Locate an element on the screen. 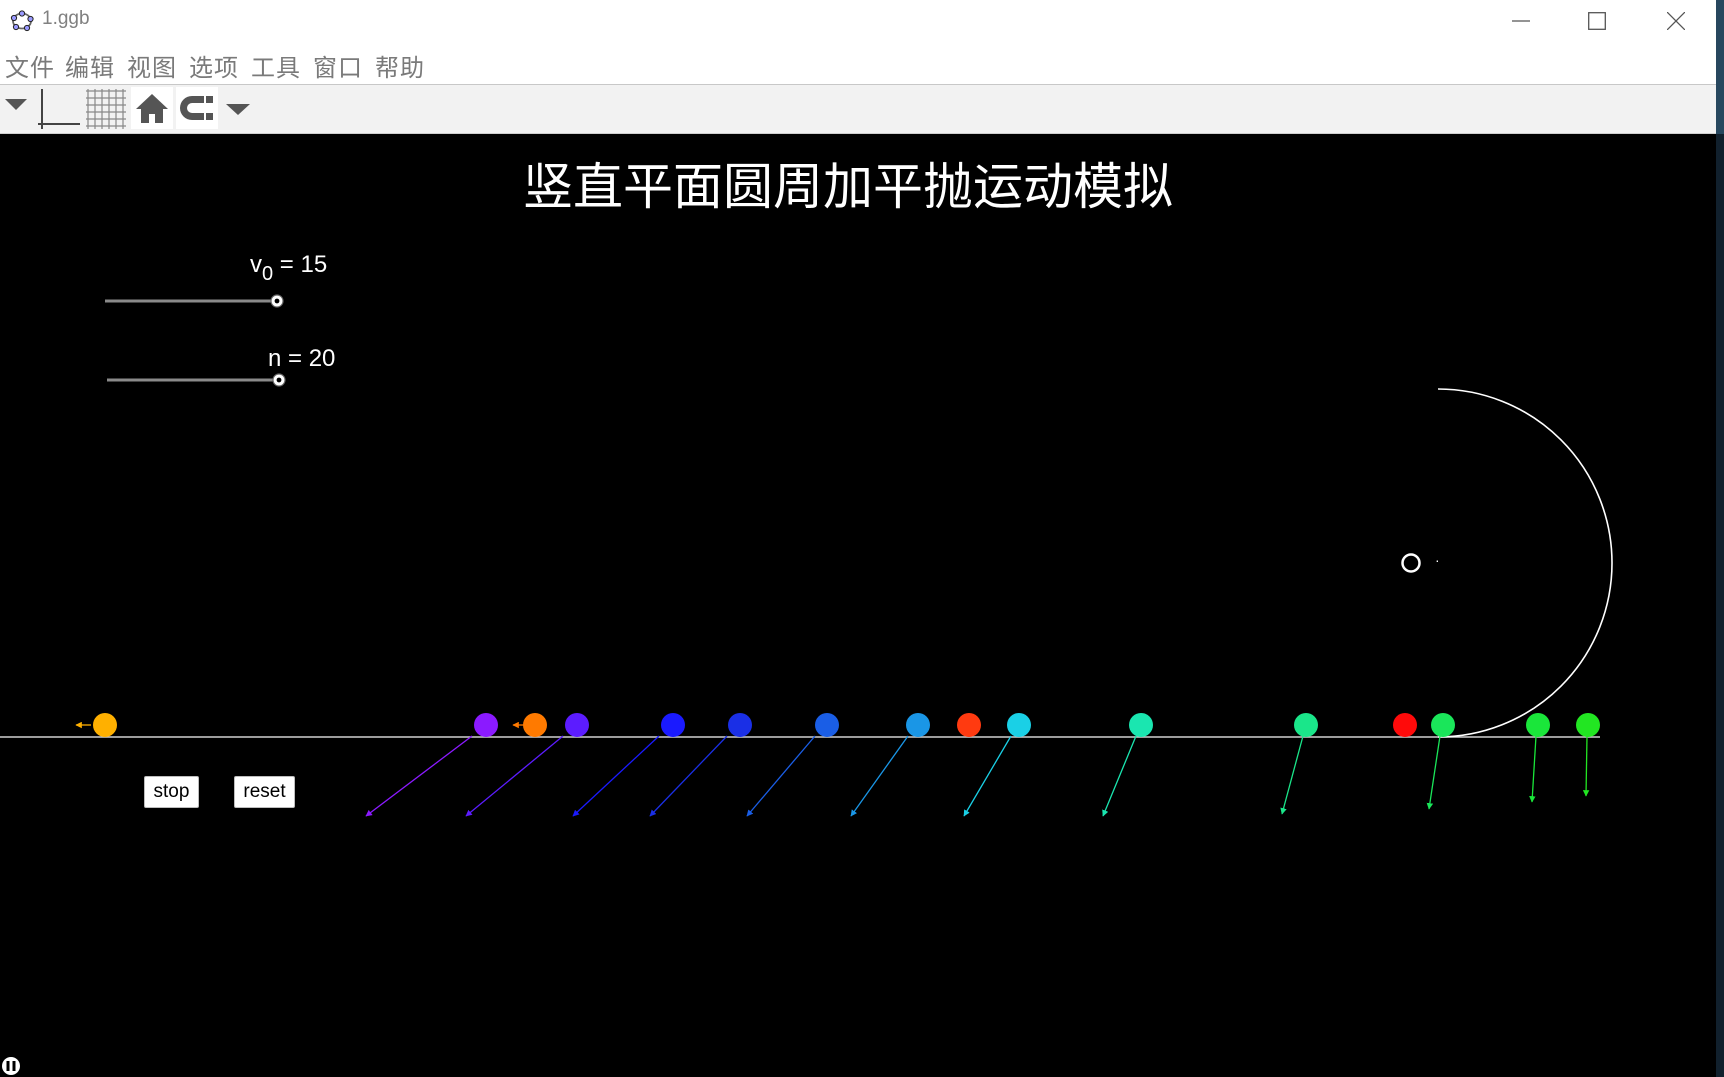  point-capture-icon is located at coordinates (197, 108).